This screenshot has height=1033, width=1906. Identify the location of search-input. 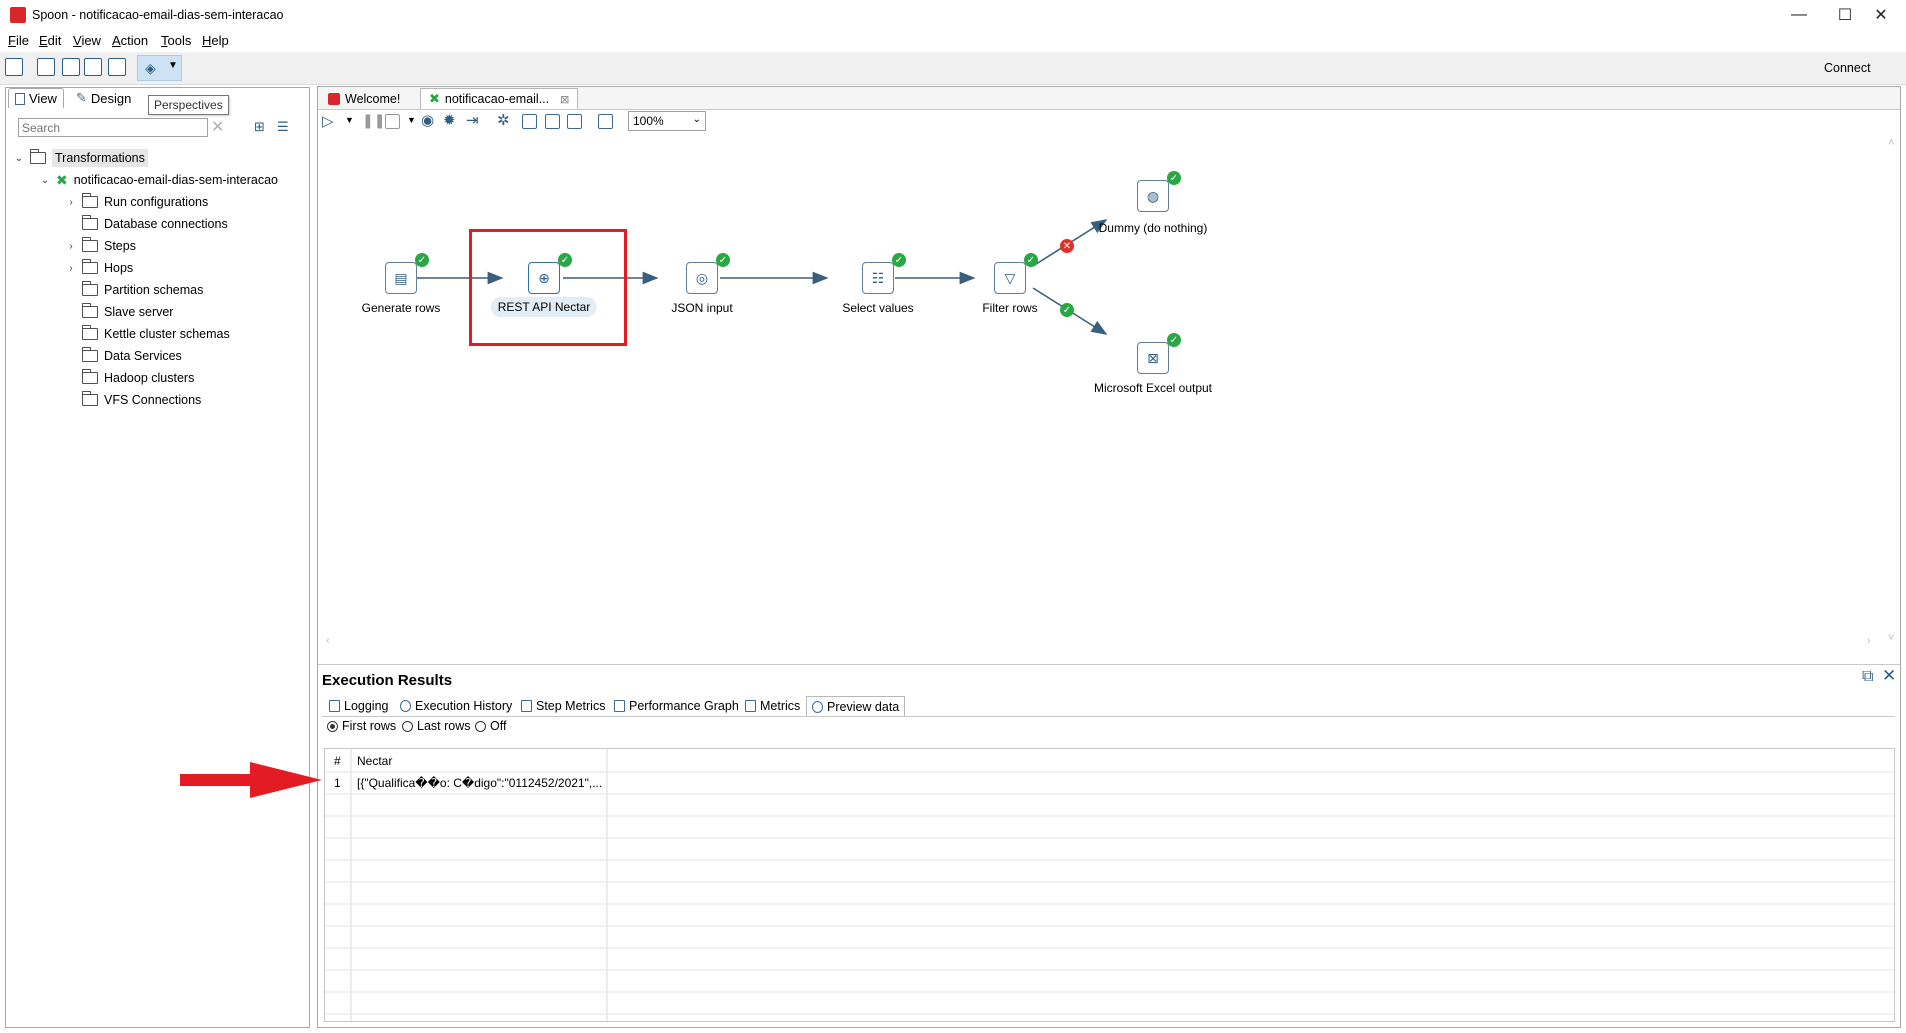
(113, 127).